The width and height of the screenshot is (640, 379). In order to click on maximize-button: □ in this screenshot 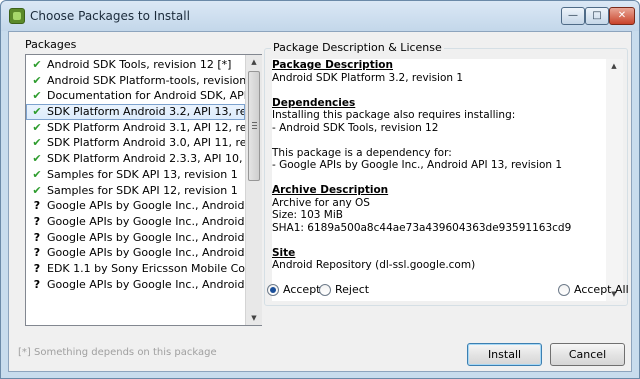, I will do `click(597, 16)`.